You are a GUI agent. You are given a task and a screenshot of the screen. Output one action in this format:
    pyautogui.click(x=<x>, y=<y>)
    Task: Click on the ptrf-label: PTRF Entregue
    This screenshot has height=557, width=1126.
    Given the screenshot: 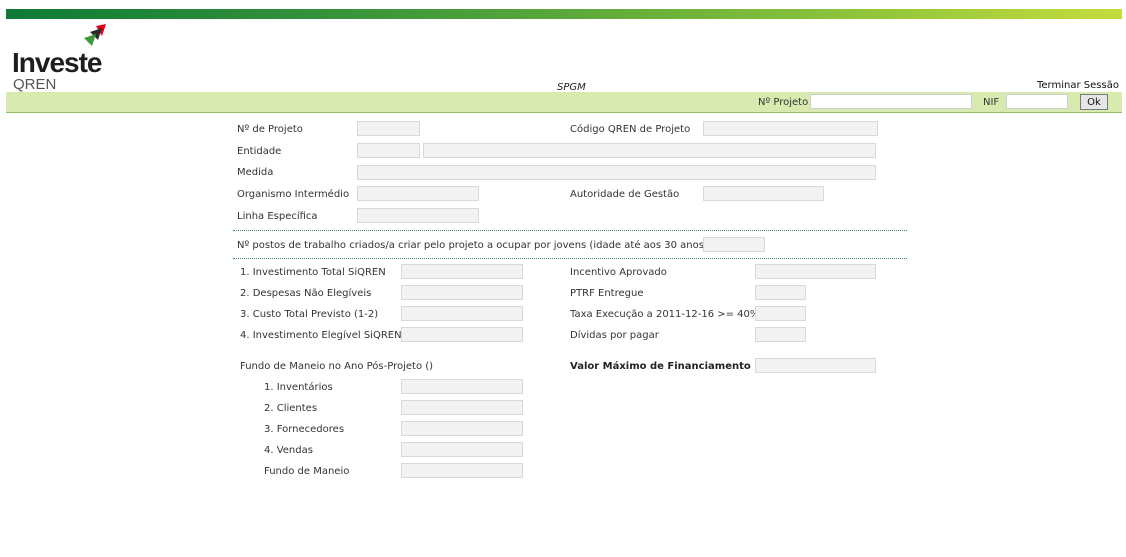 What is the action you would take?
    pyautogui.click(x=607, y=293)
    